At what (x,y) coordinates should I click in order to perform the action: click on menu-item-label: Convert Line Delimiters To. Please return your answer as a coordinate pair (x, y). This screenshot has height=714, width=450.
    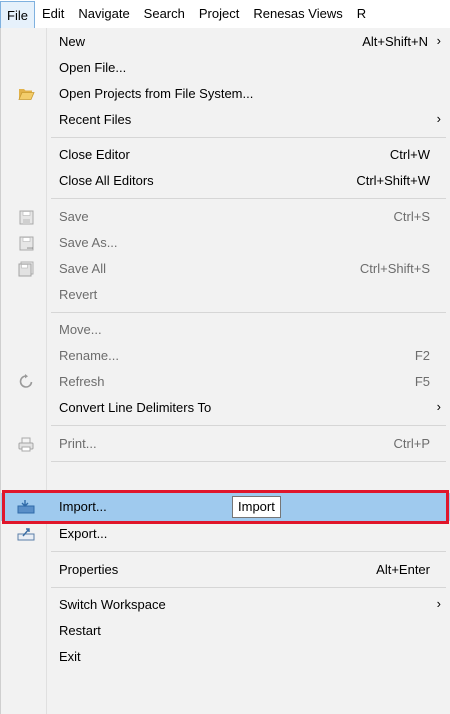
    Looking at the image, I should click on (135, 407).